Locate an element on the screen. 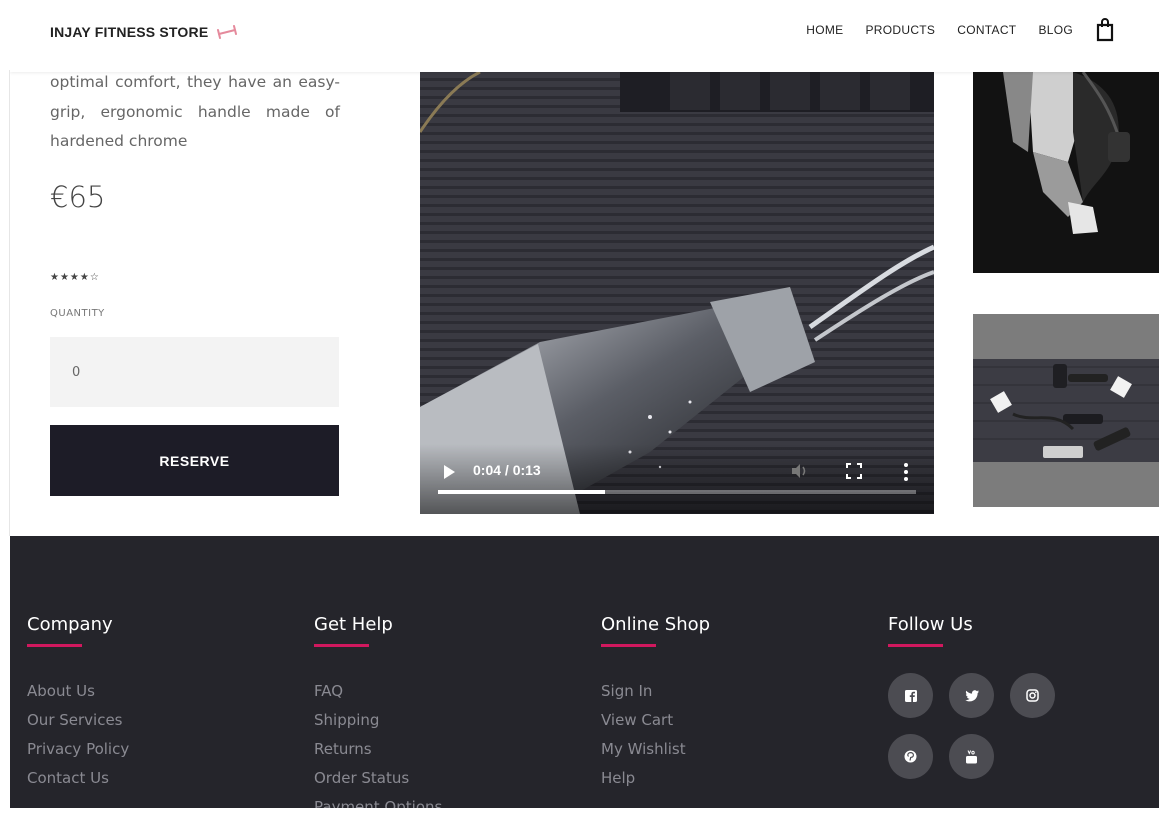 Image resolution: width=1159 pixels, height=814 pixels. quantity-label: QUANTITY is located at coordinates (77, 313).